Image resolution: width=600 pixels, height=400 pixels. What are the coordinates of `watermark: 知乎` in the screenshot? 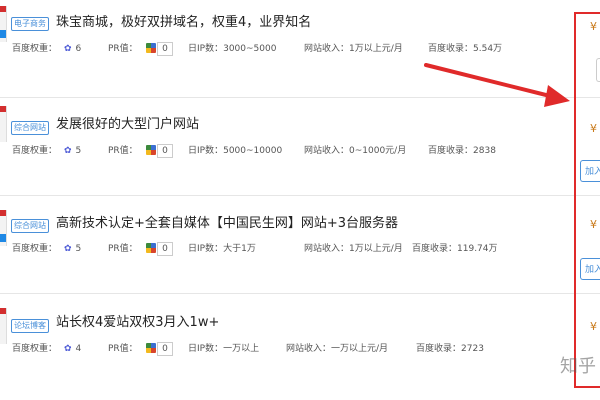 It's located at (578, 366).